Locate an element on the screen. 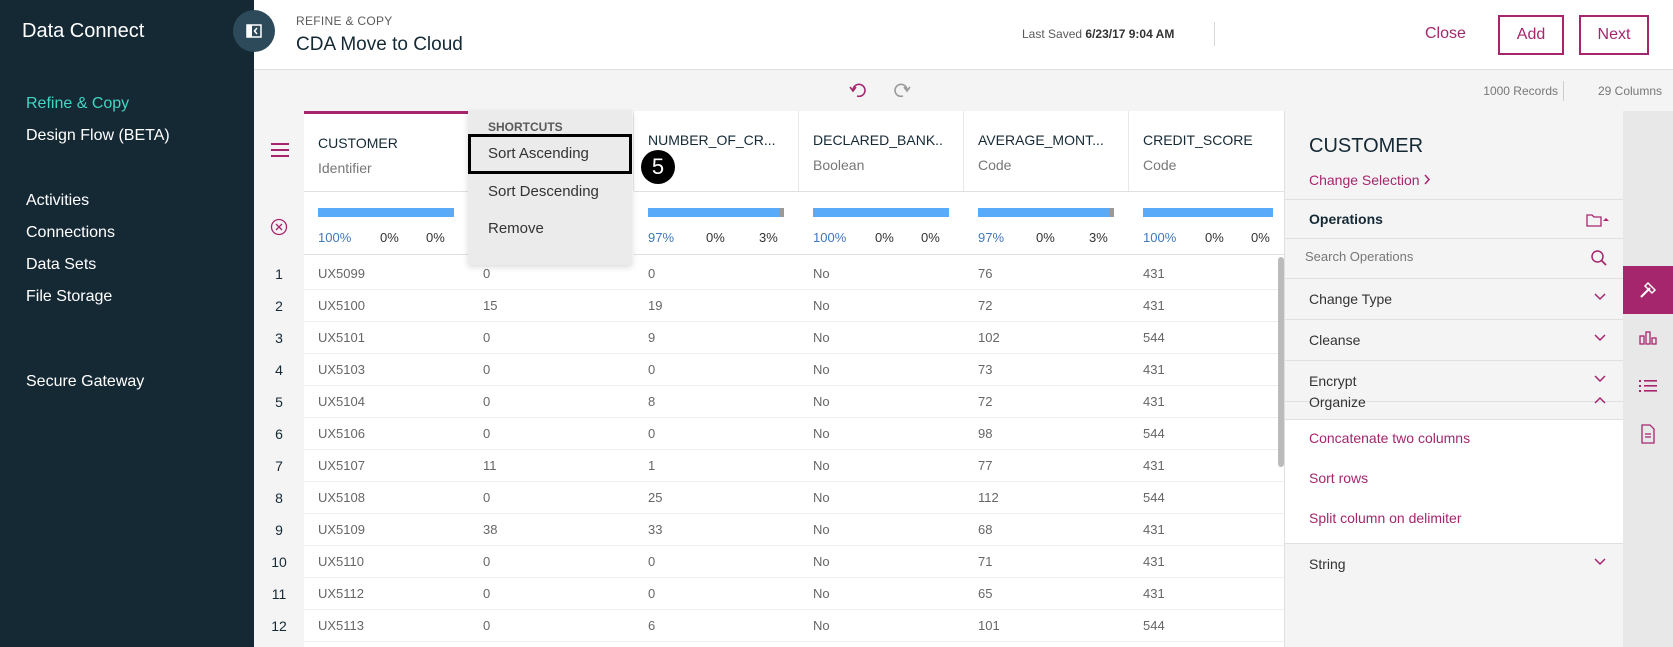 The image size is (1673, 647). table-cell: UX5100 is located at coordinates (341, 305).